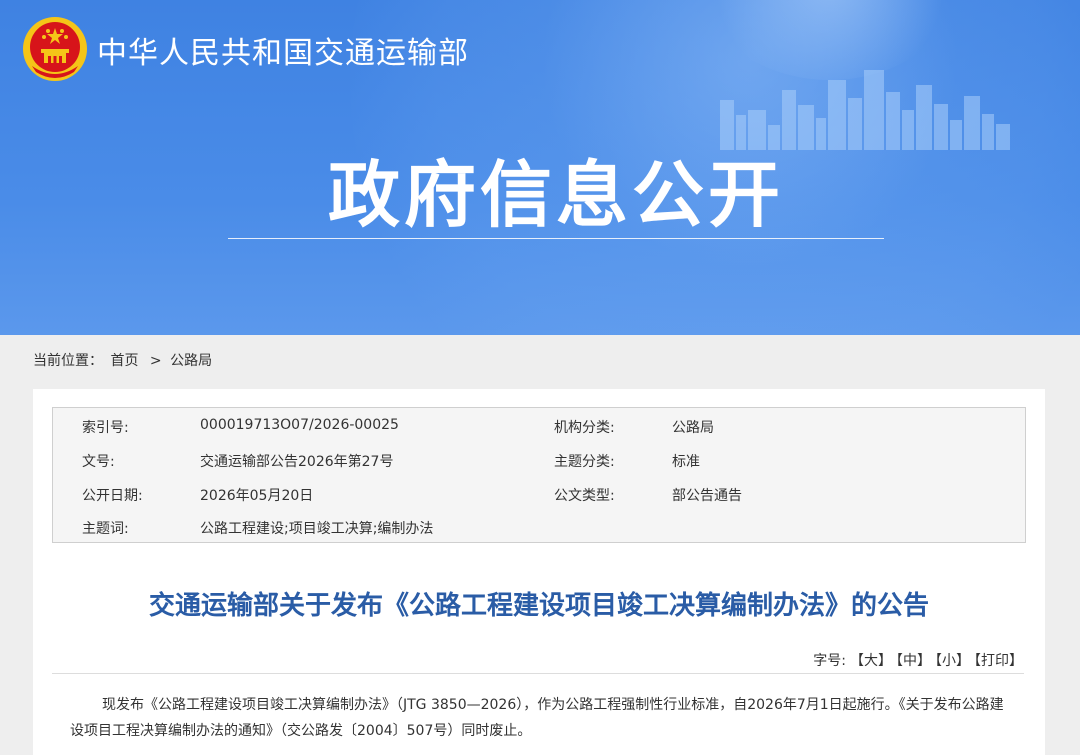  Describe the element at coordinates (98, 462) in the screenshot. I see `metadata-label: 文号:` at that location.